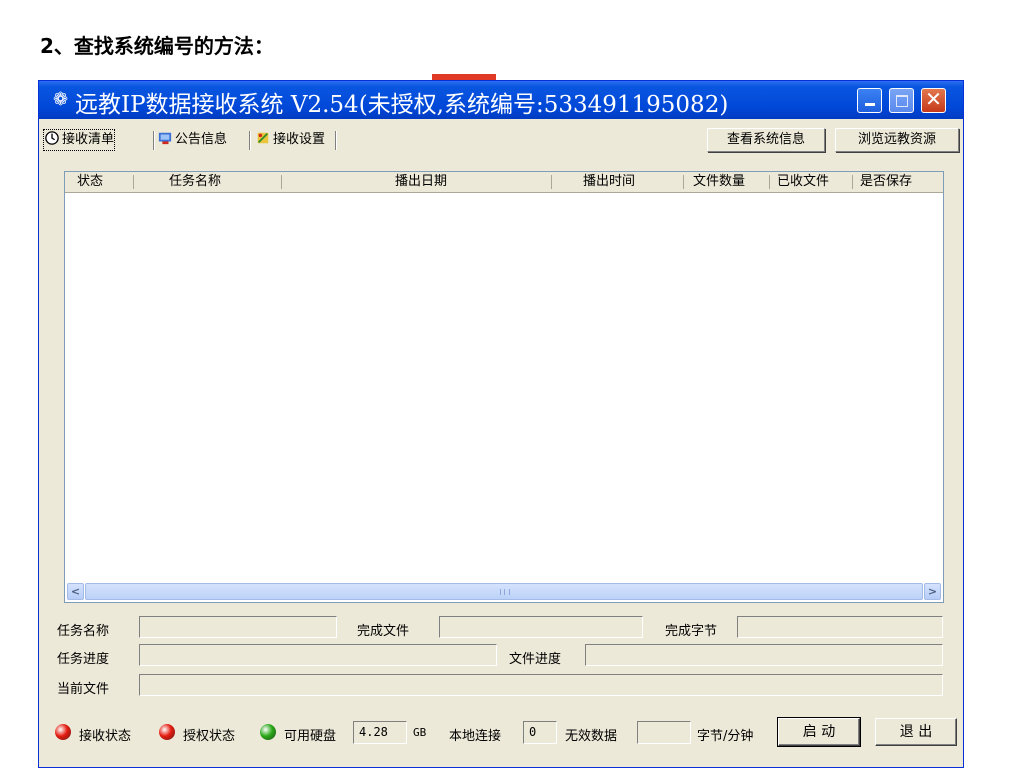  I want to click on column-file-count: 文件数量, so click(719, 182).